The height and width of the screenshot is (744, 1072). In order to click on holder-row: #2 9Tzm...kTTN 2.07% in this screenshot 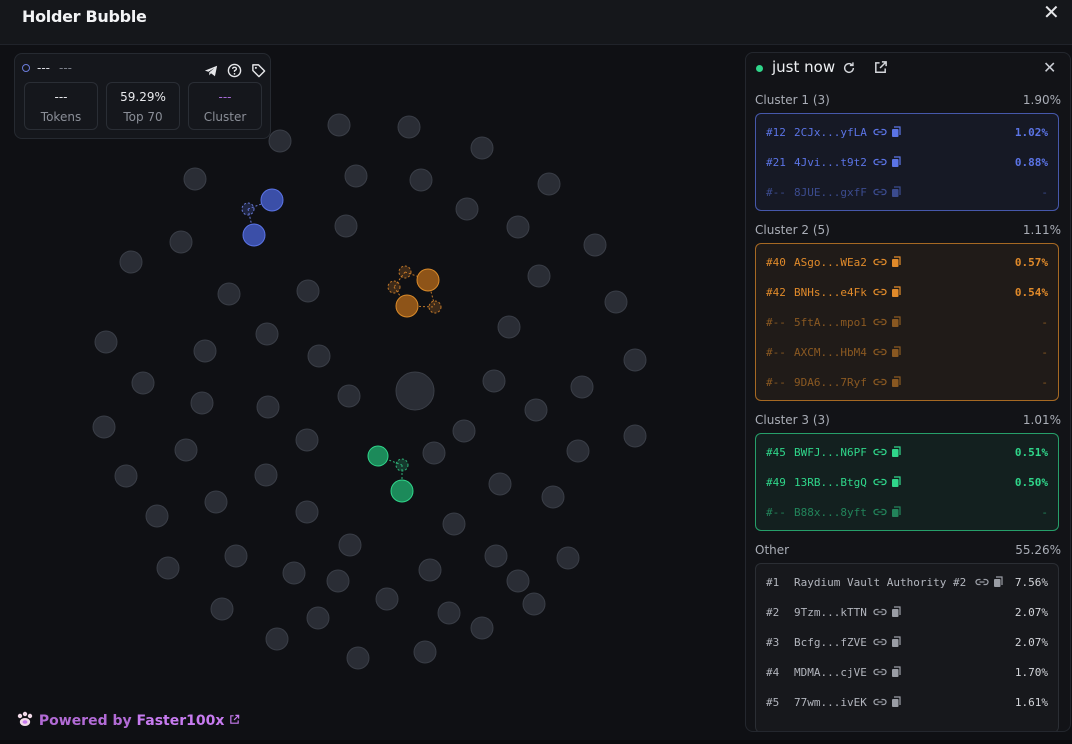, I will do `click(907, 613)`.